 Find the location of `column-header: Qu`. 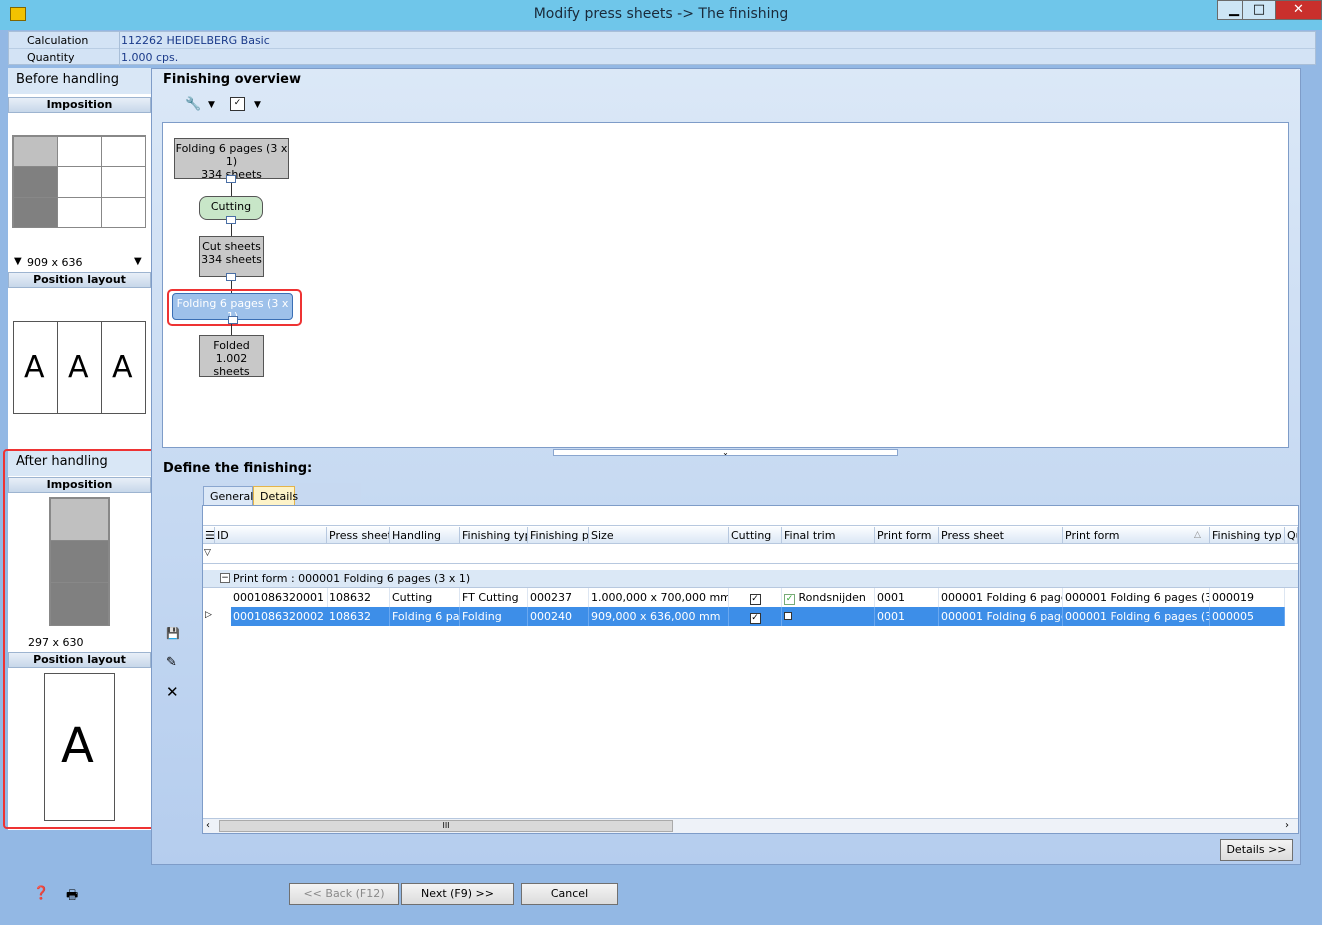

column-header: Qu is located at coordinates (1291, 535).